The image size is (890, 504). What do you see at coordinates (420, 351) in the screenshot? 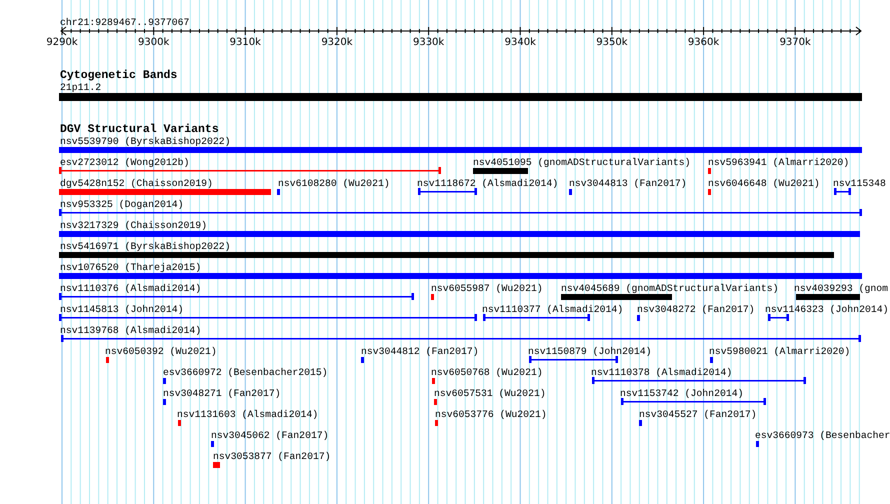
I see `feature-label: nsv3044812 (Fan2017)` at bounding box center [420, 351].